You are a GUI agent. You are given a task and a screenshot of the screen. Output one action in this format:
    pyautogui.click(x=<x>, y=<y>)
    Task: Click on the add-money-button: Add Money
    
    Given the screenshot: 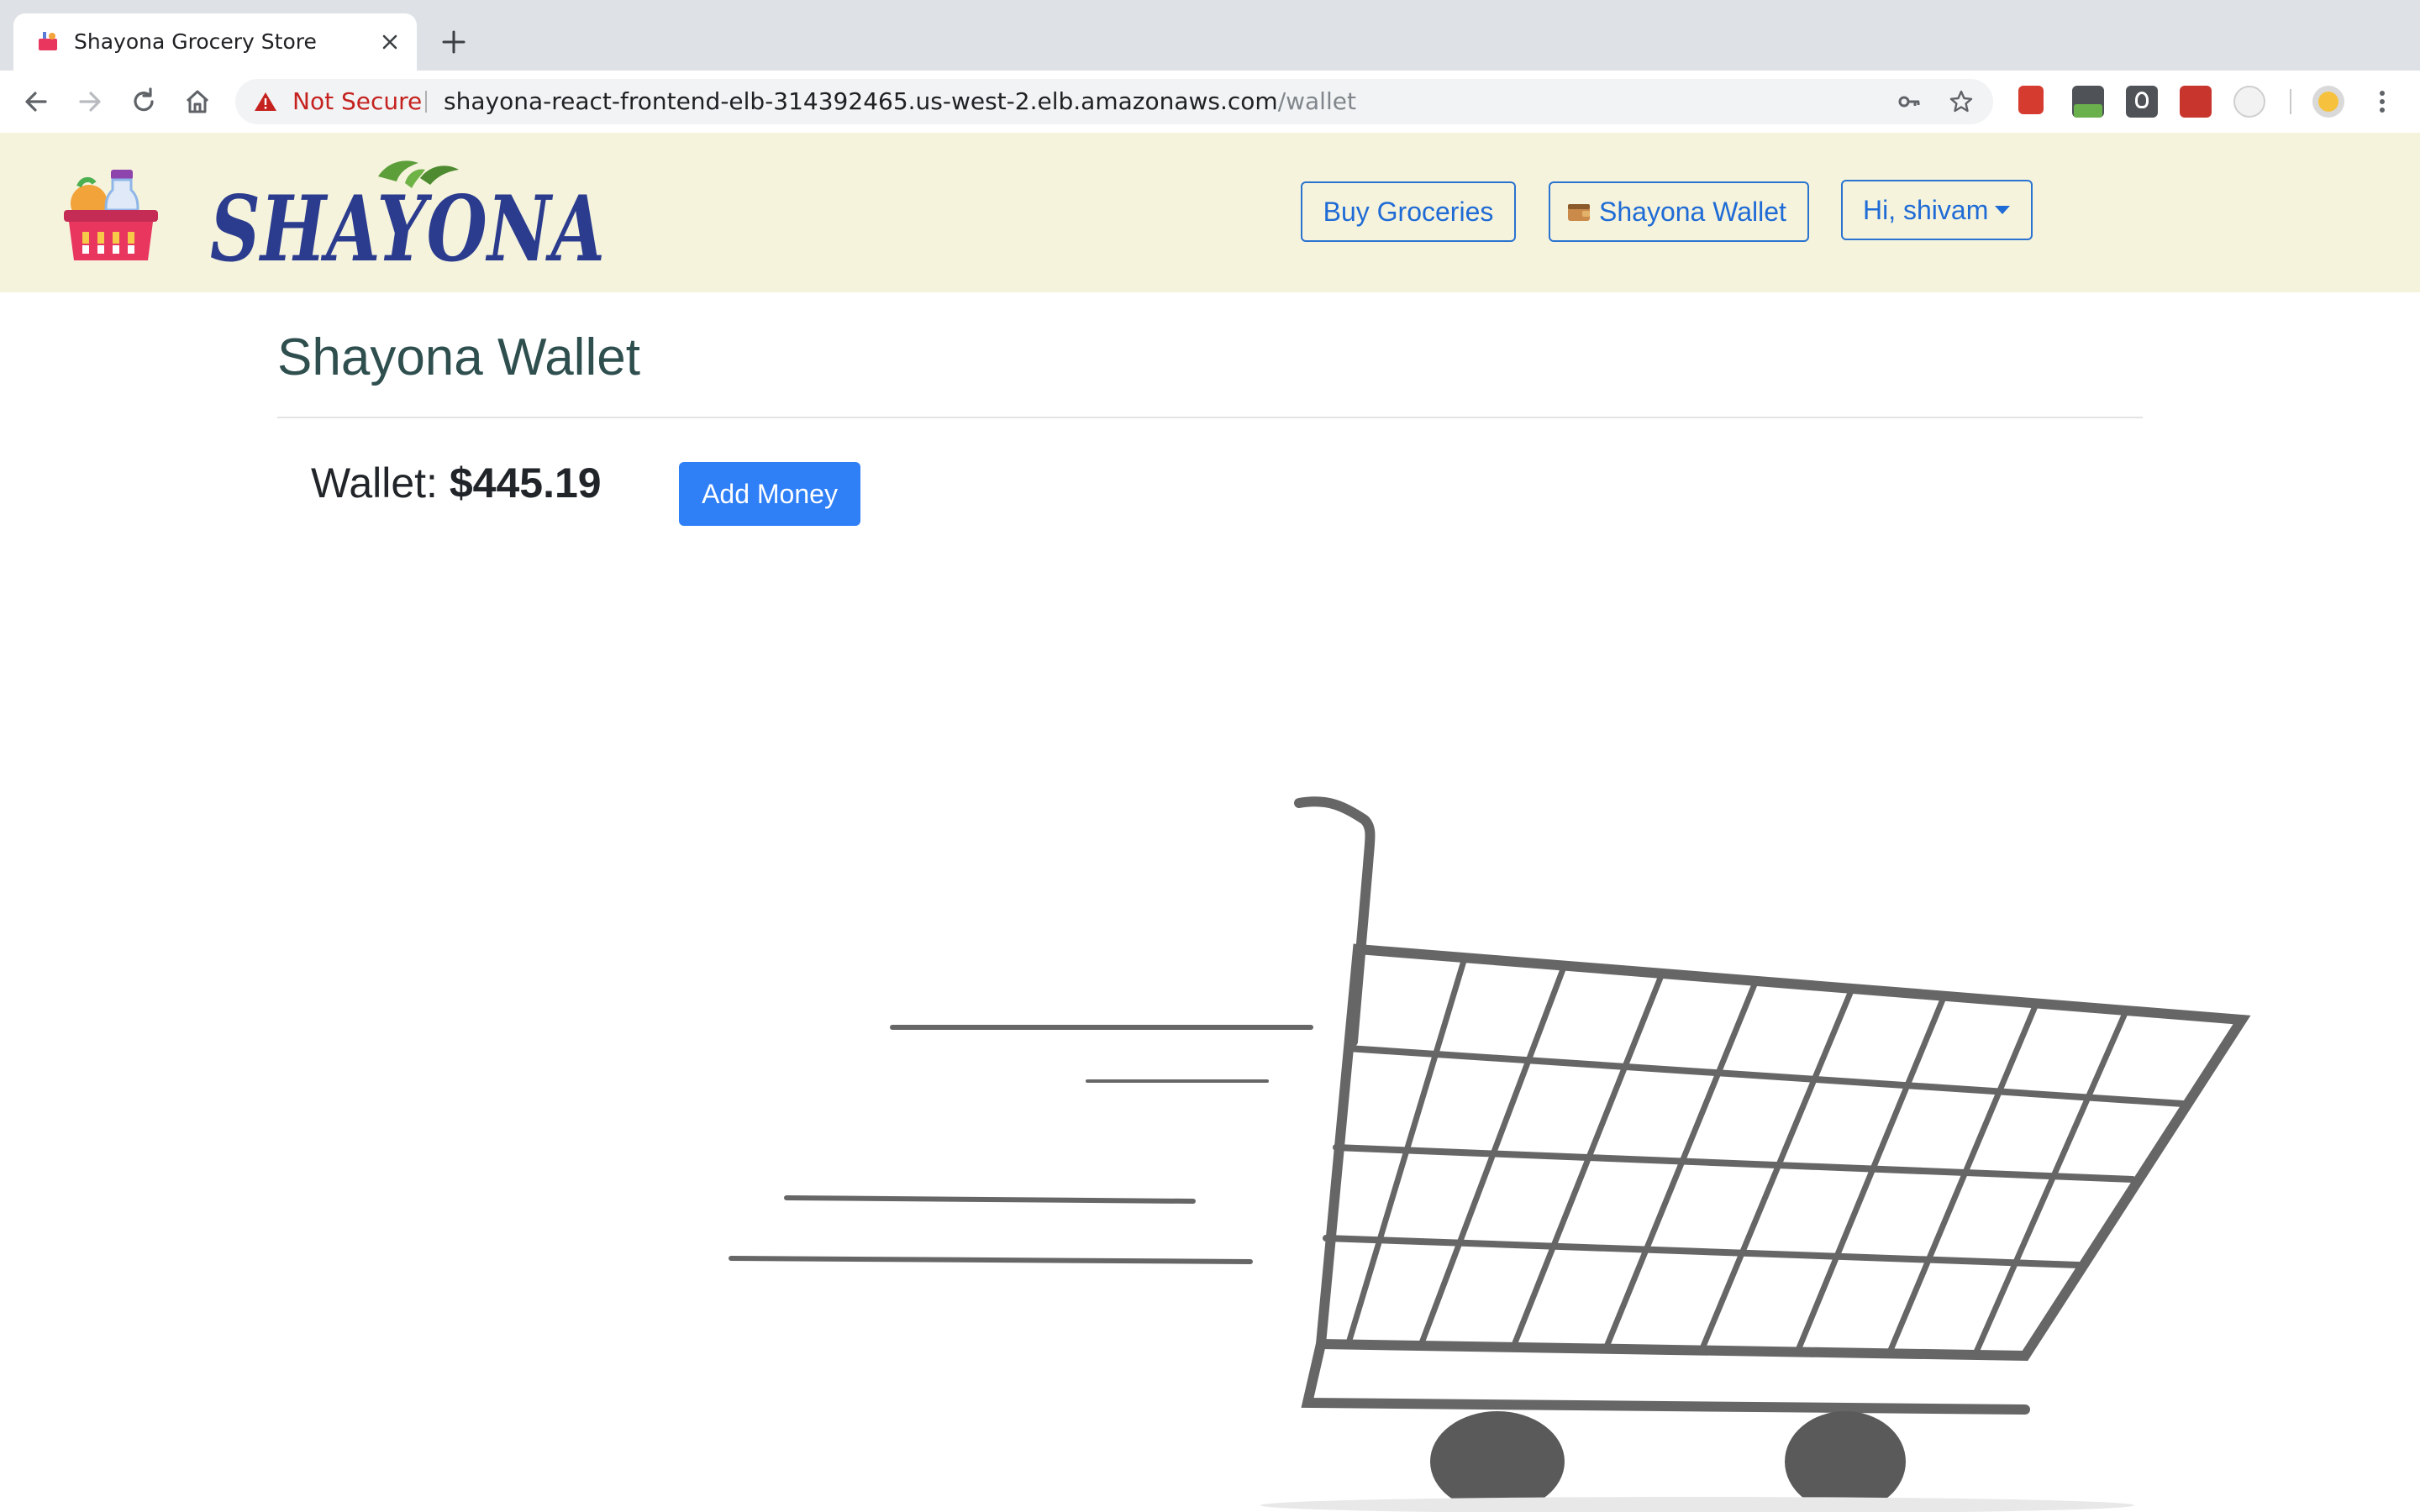 What is the action you would take?
    pyautogui.click(x=769, y=494)
    